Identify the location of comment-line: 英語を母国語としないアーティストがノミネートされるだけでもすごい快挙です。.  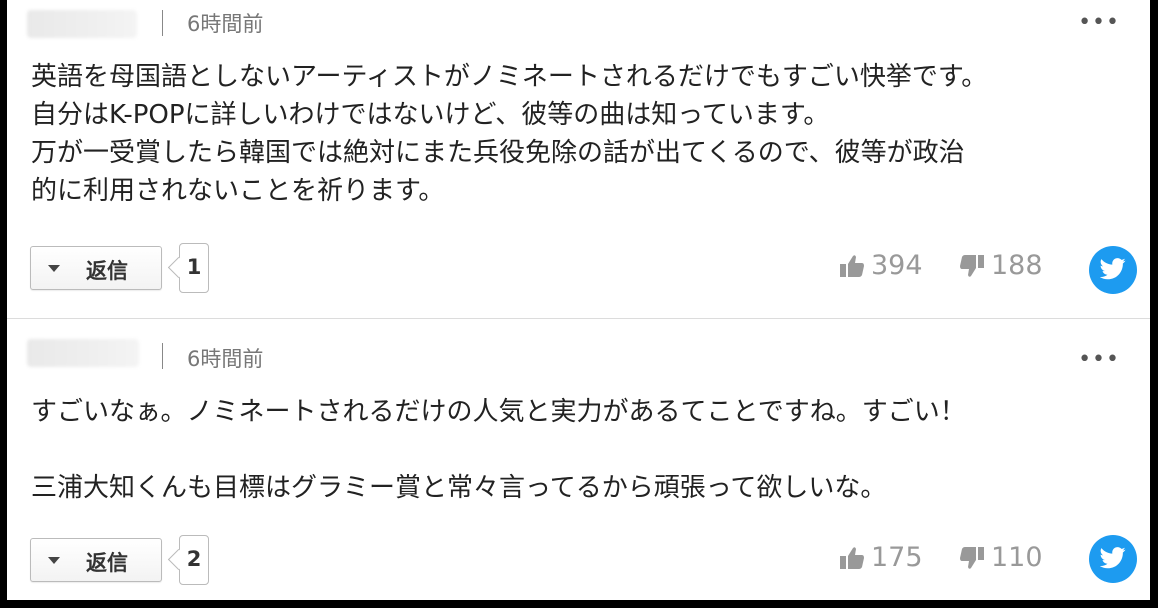
(509, 77).